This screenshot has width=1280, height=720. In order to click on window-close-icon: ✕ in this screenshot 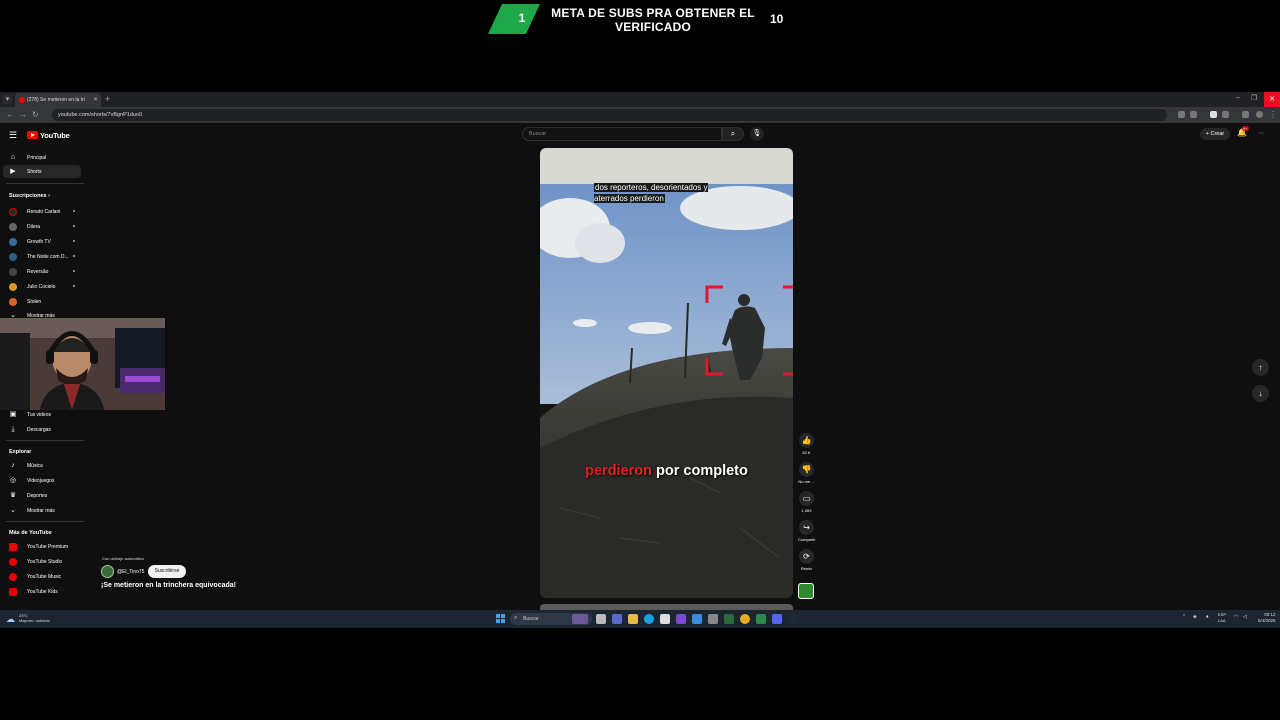, I will do `click(1272, 99)`.